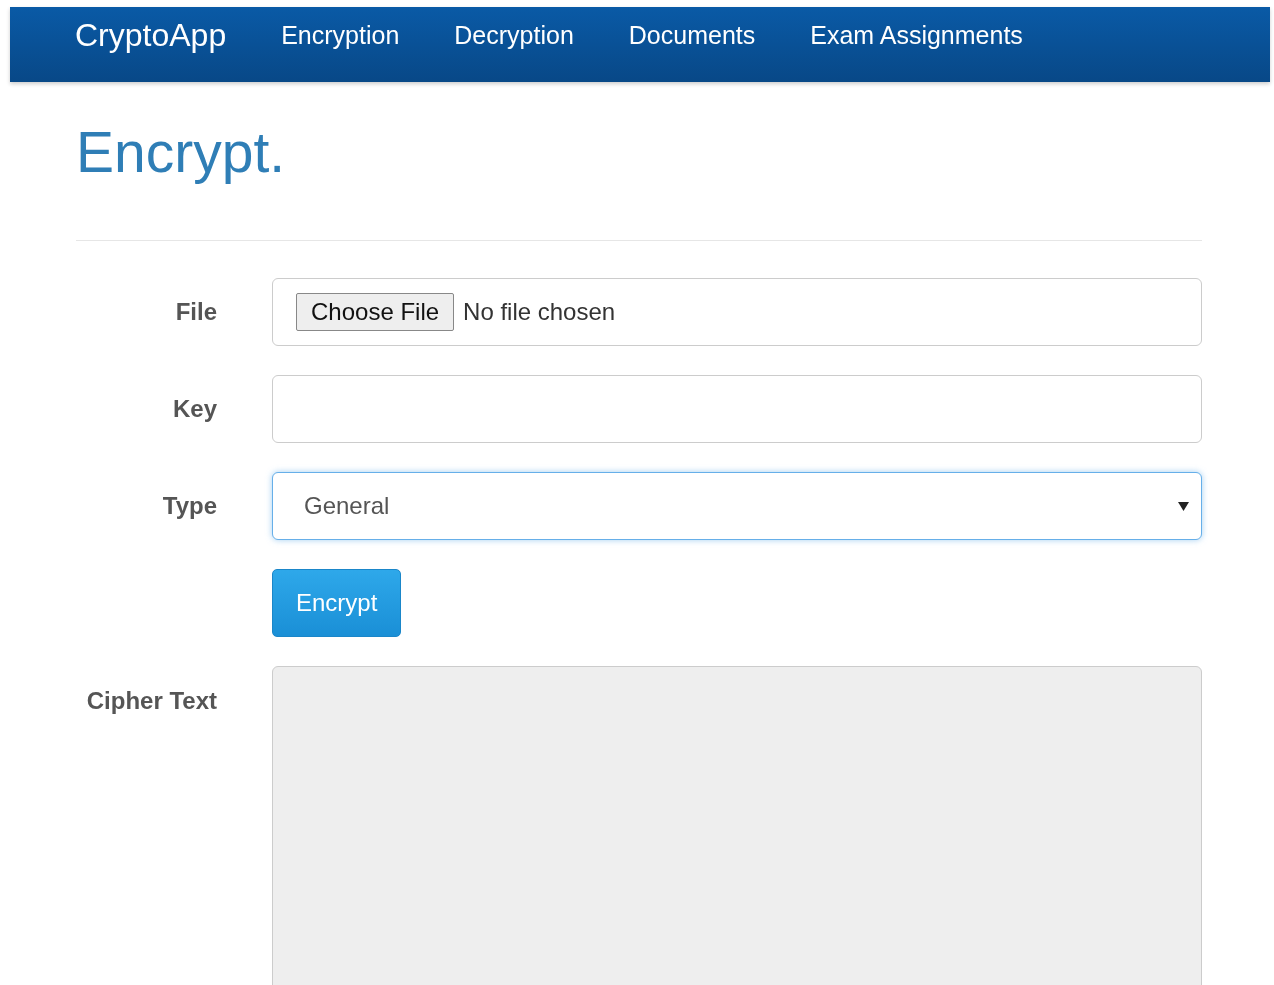 This screenshot has width=1274, height=985. Describe the element at coordinates (737, 312) in the screenshot. I see `file-field: Choose File No file chosen` at that location.